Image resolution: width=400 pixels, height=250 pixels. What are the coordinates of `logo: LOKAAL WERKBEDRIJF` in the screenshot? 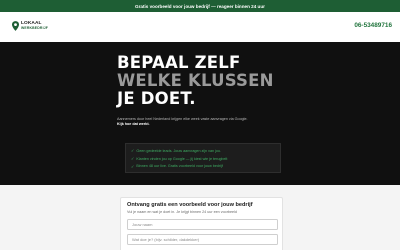 It's located at (30, 26).